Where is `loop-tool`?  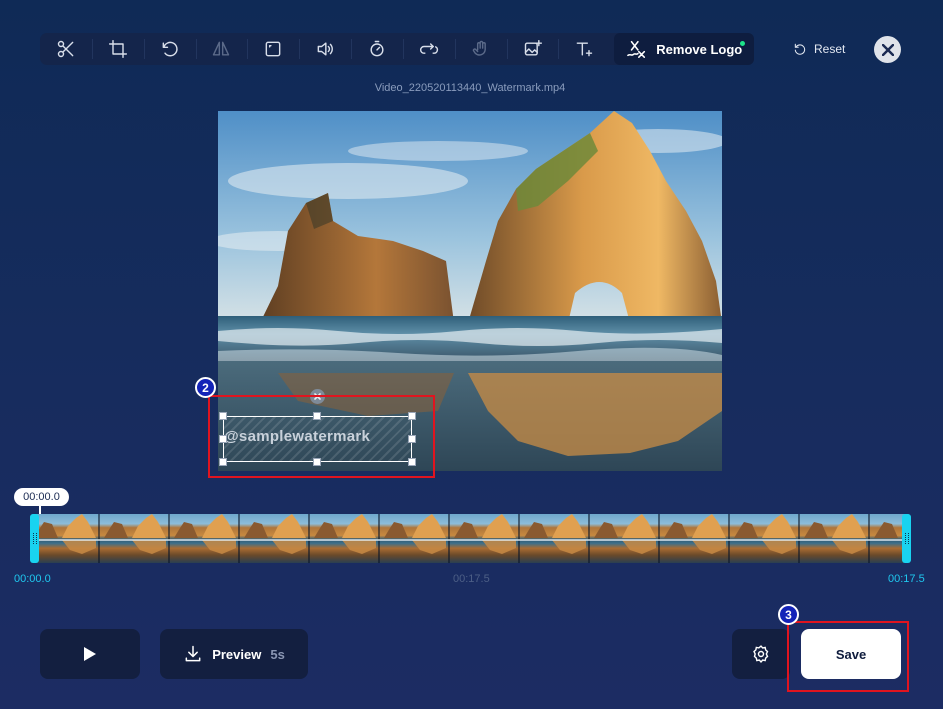
loop-tool is located at coordinates (428, 49).